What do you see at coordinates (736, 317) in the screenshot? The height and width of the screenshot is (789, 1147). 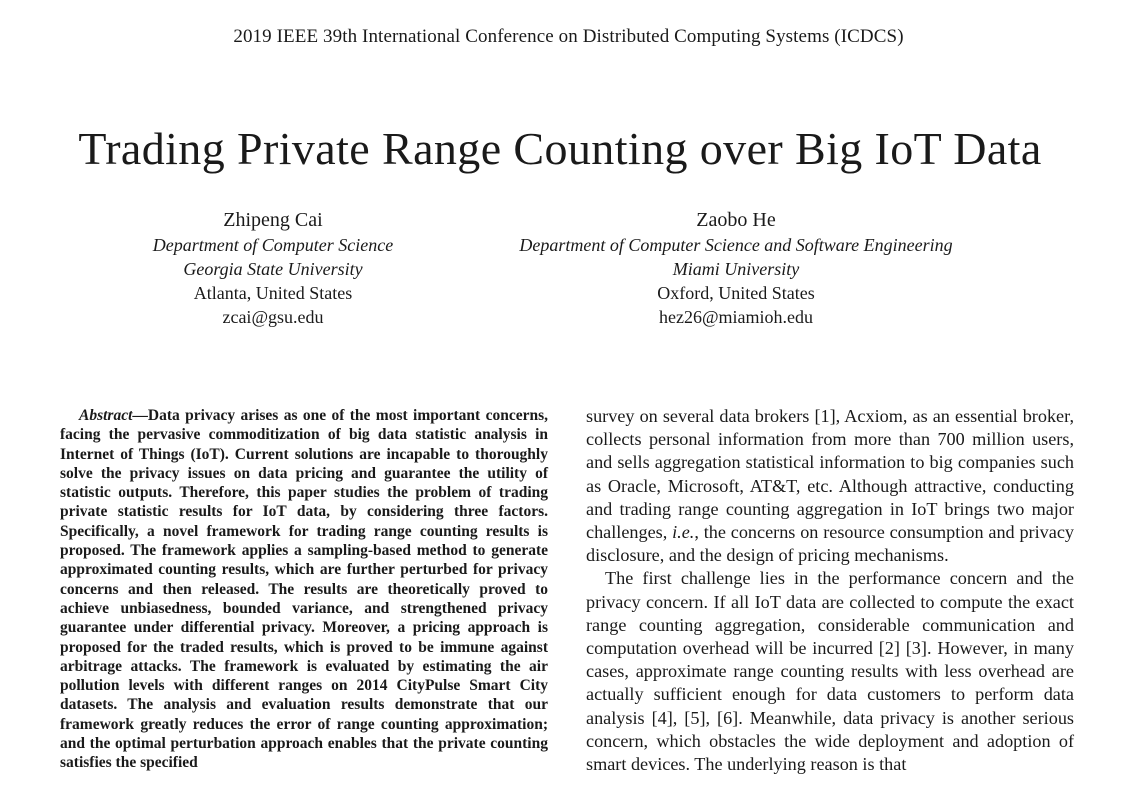 I see `author-email: hez26@miamioh.edu` at bounding box center [736, 317].